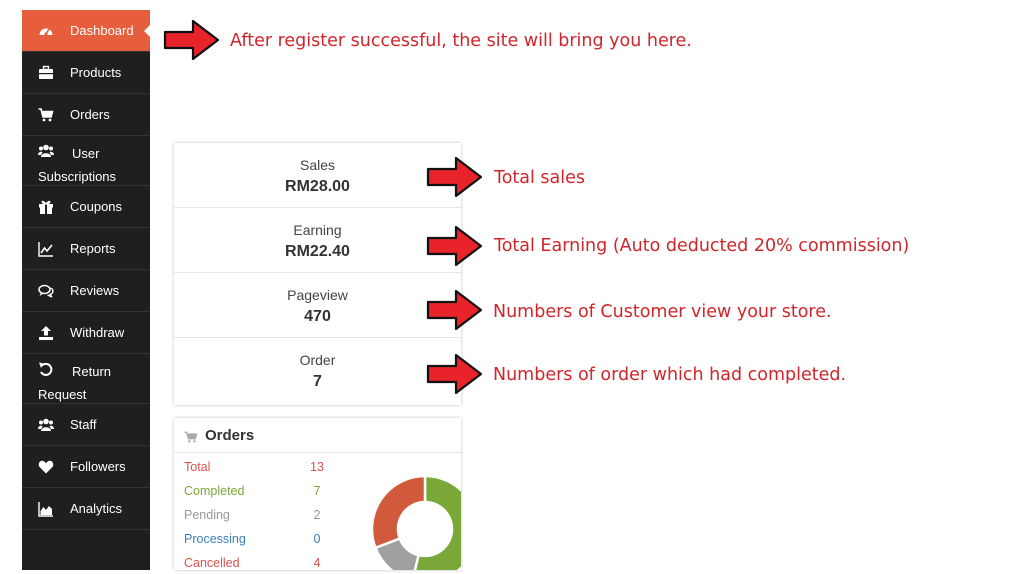 The height and width of the screenshot is (574, 1024). I want to click on sidebar-item-label: Reviews, so click(95, 290).